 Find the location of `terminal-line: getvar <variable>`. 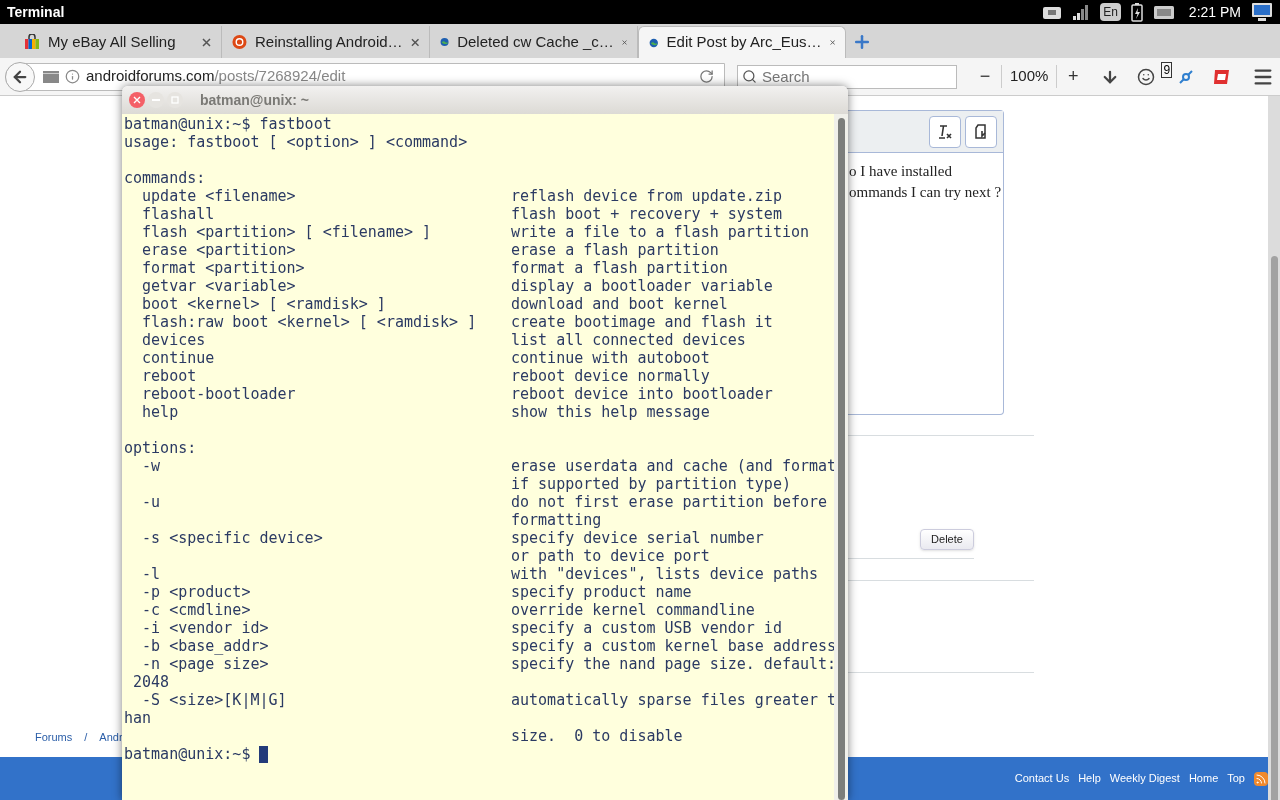

terminal-line: getvar <variable> is located at coordinates (218, 286).